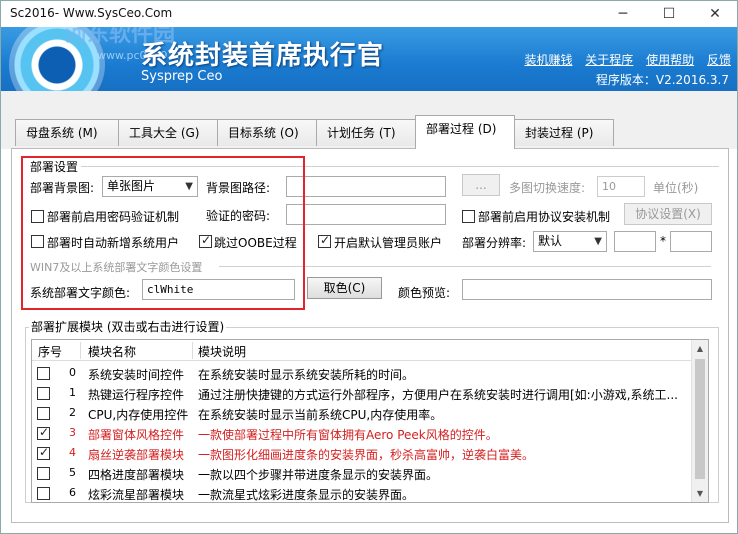 This screenshot has width=738, height=534. What do you see at coordinates (67, 132) in the screenshot?
I see `tab-master-system: 母盘系统 (M)` at bounding box center [67, 132].